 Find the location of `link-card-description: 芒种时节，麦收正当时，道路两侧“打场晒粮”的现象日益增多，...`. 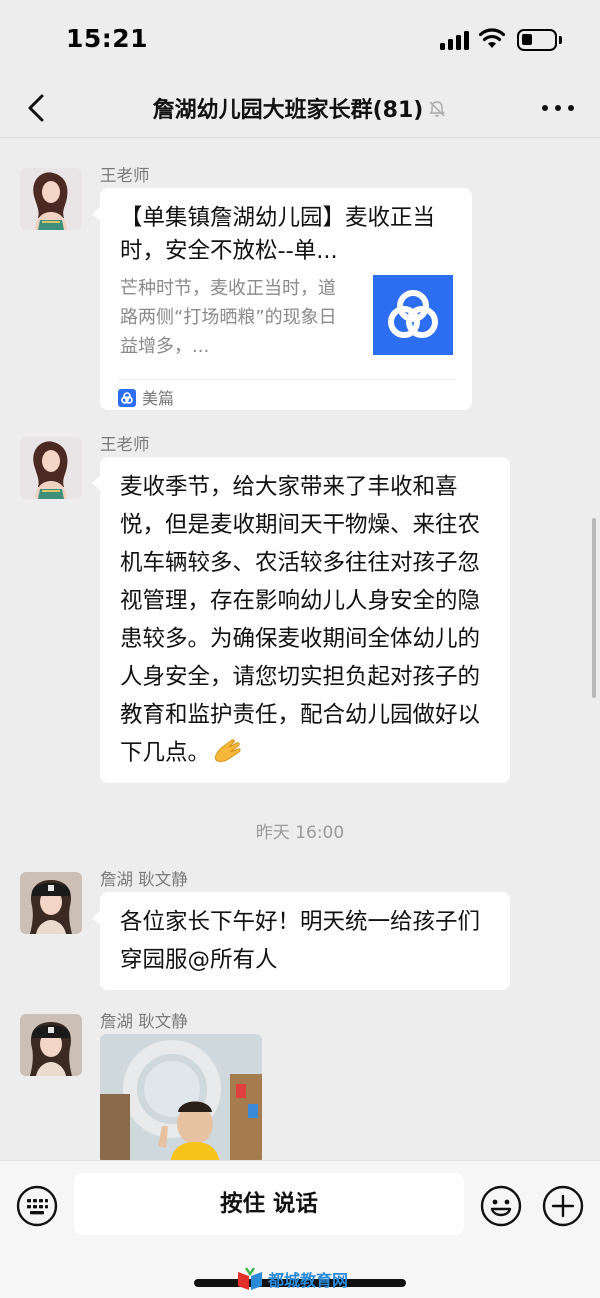

link-card-description: 芒种时节，麦收正当时，道路两侧“打场晒粮”的现象日益增多，... is located at coordinates (228, 317).